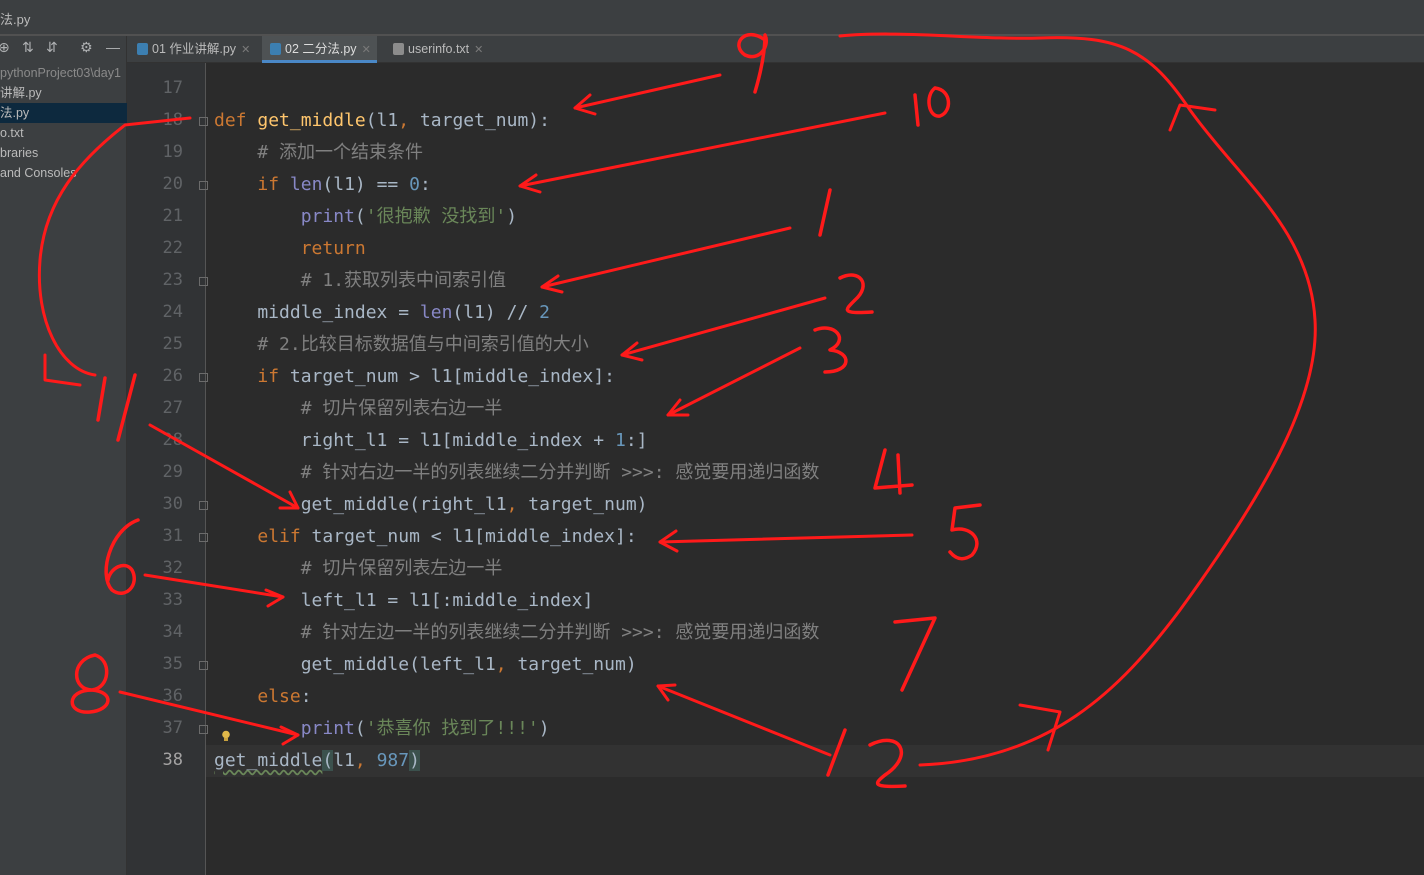 Image resolution: width=1424 pixels, height=875 pixels. What do you see at coordinates (516, 345) in the screenshot?
I see `code-line: # 2.比较目标数据值与中间索引值的大小` at bounding box center [516, 345].